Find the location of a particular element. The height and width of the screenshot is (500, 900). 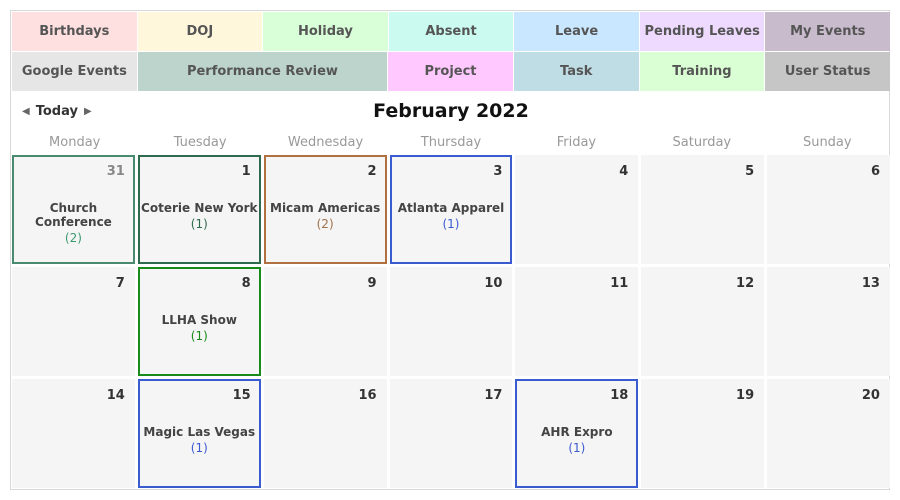

calendar-event: Micam Americas (2) is located at coordinates (325, 216).